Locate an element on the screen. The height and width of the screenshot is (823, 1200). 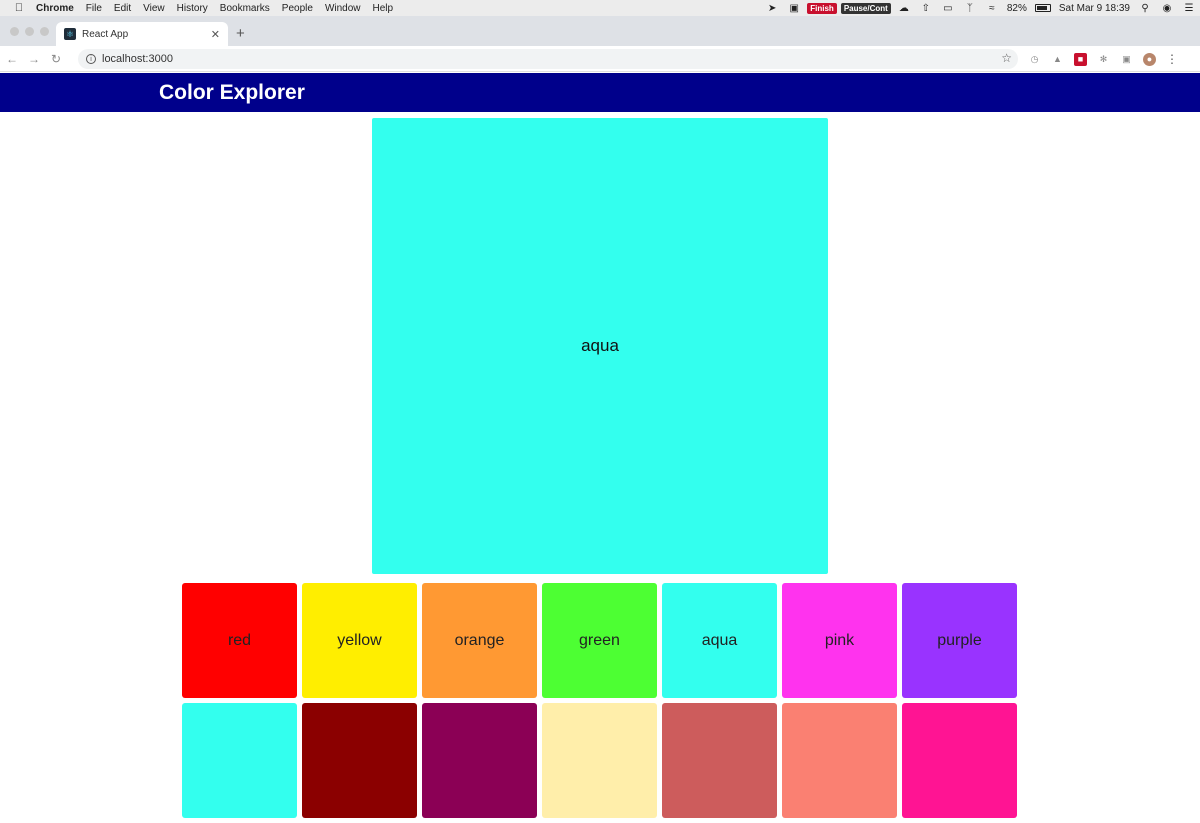
swatch-green: green is located at coordinates (599, 640).